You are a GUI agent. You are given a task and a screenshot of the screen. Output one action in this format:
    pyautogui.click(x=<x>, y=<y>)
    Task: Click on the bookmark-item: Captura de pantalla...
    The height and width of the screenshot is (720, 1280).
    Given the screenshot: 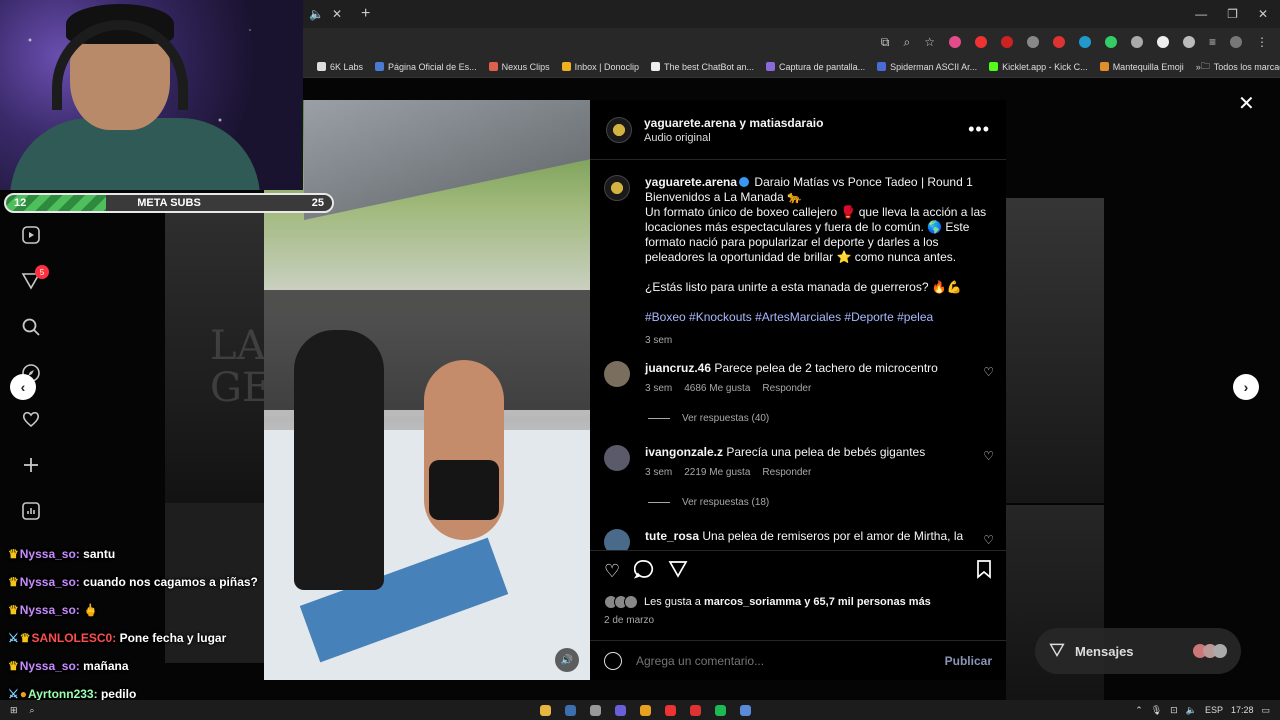 What is the action you would take?
    pyautogui.click(x=815, y=67)
    